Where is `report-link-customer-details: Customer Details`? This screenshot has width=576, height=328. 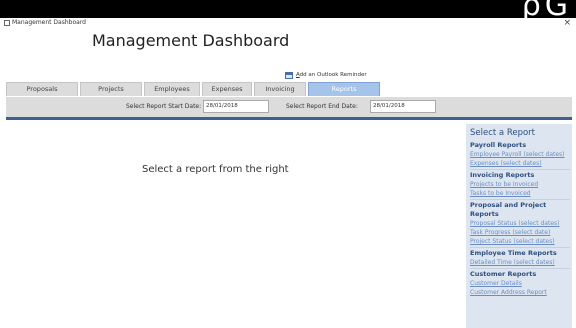
report-link-customer-details: Customer Details is located at coordinates (521, 283).